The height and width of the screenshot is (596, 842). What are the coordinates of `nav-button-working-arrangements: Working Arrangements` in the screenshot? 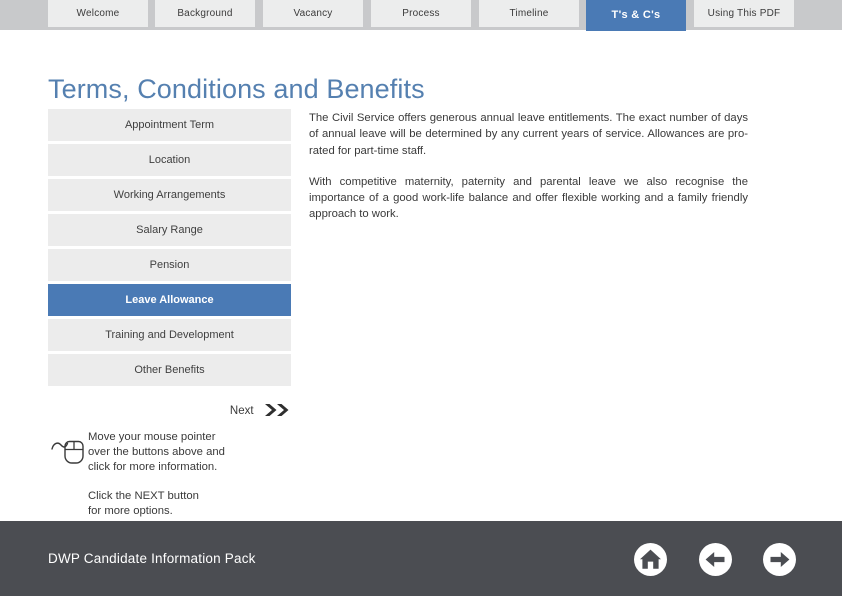 It's located at (169, 195).